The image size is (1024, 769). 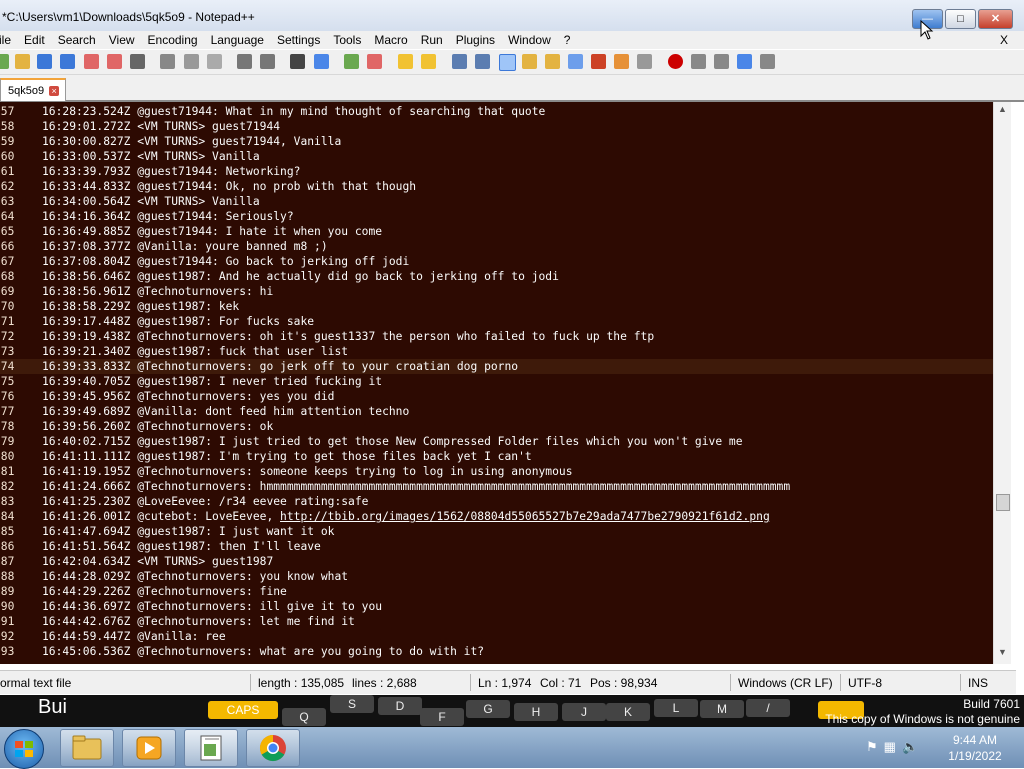 What do you see at coordinates (644, 61) in the screenshot?
I see `monitoring-eye-icon` at bounding box center [644, 61].